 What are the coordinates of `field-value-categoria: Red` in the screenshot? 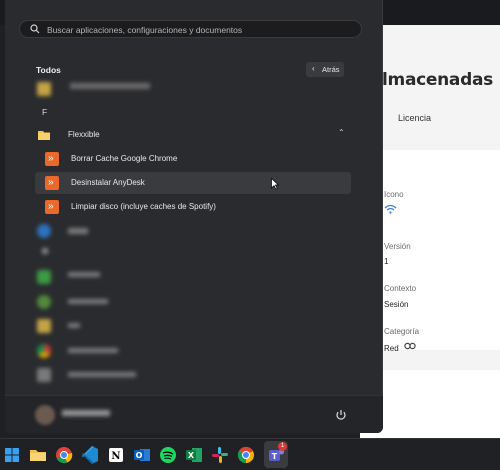 It's located at (391, 348).